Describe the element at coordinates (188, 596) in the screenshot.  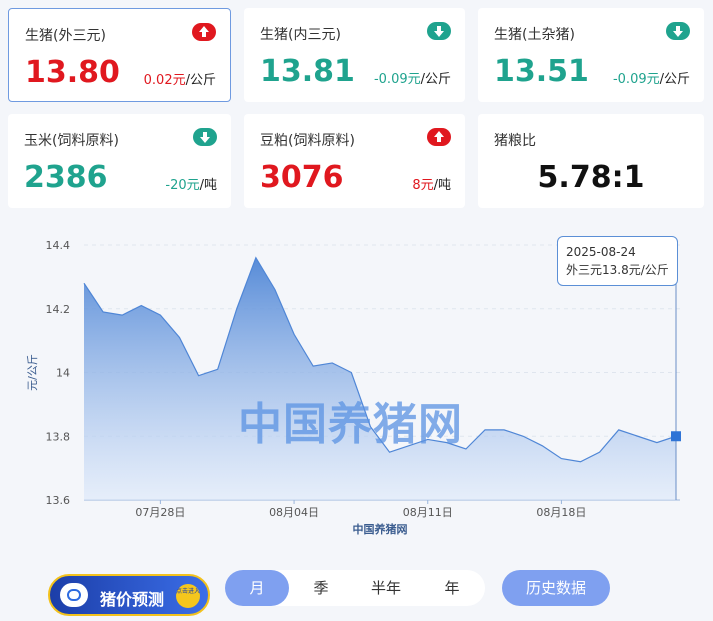
I see `enter-badge: 点击进入` at that location.